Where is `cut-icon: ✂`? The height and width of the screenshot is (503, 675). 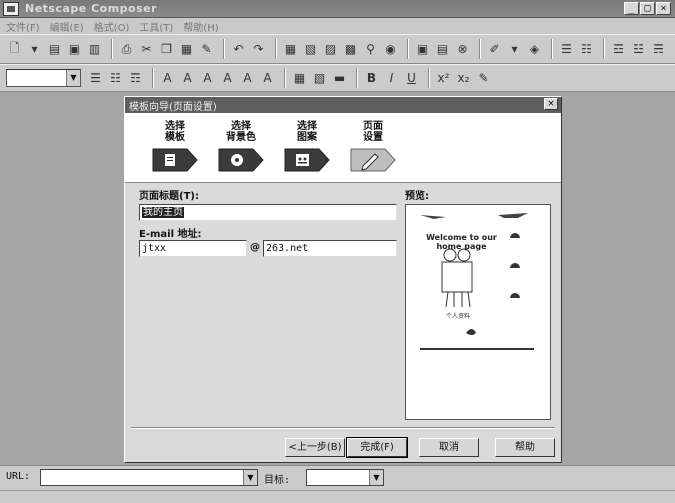 cut-icon: ✂ is located at coordinates (146, 49).